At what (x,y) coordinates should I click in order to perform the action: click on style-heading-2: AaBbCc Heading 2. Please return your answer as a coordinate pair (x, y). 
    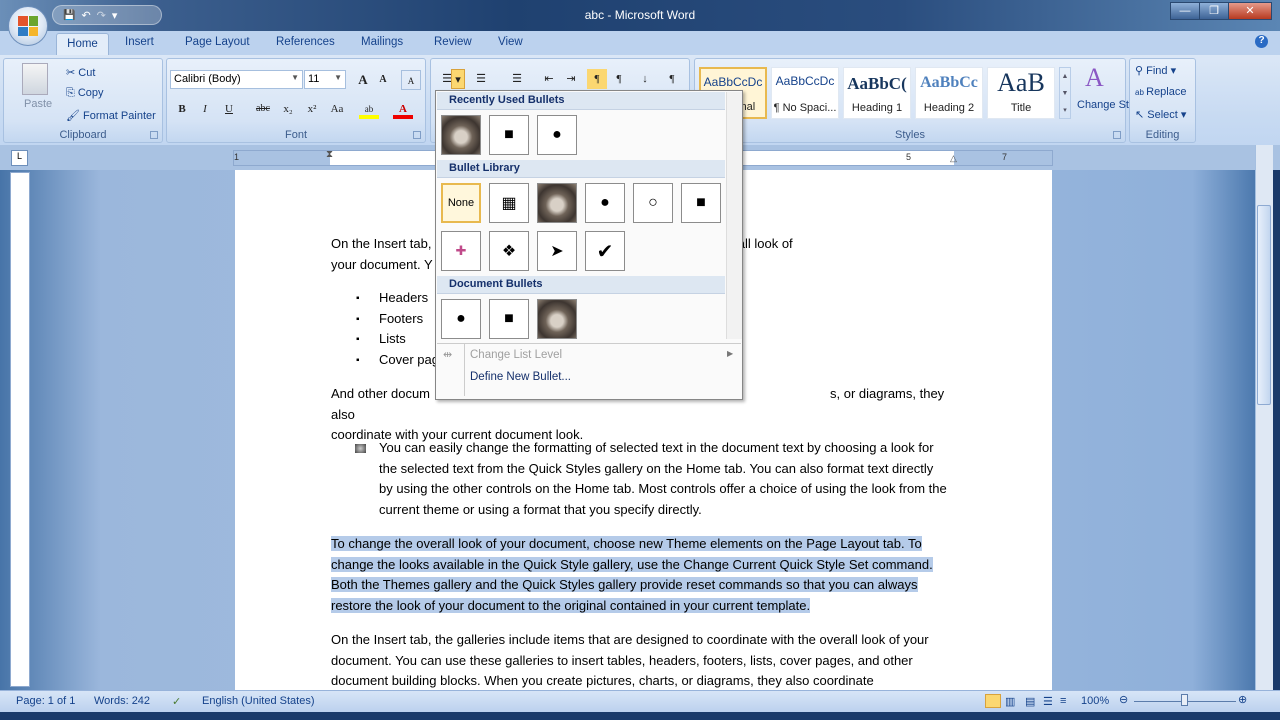
    Looking at the image, I should click on (949, 93).